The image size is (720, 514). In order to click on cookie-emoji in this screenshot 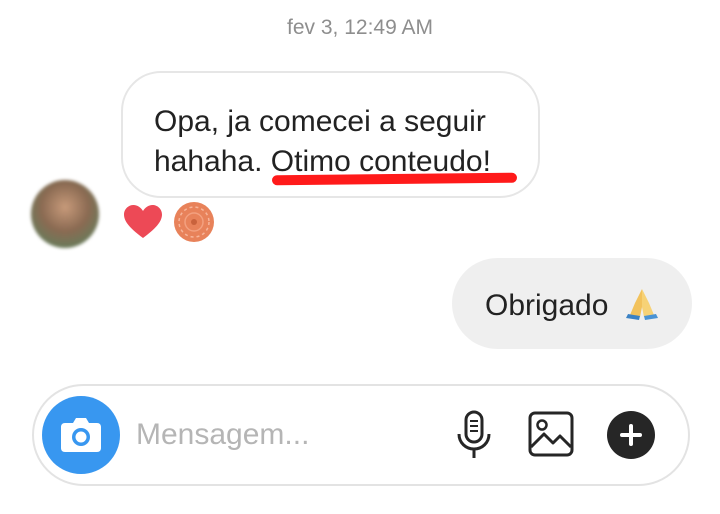, I will do `click(194, 222)`.